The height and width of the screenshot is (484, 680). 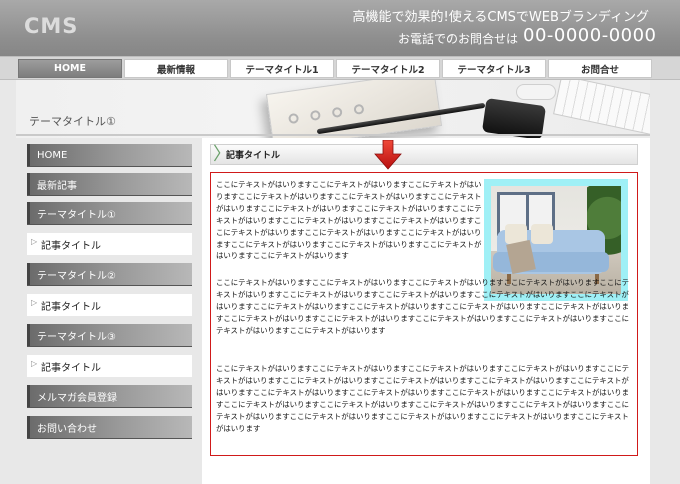 I want to click on hero-banner: テーマタイトル①, so click(x=333, y=109).